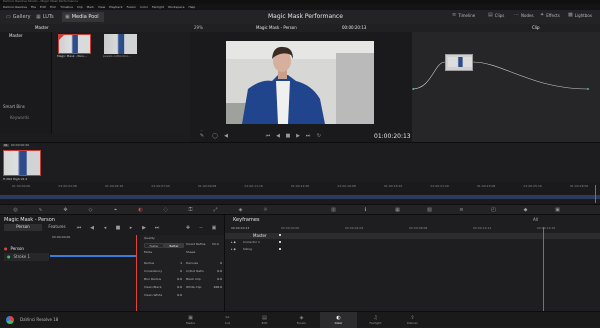 This screenshot has height=328, width=600. I want to click on timeline-button: ≡ Timeline, so click(463, 15).